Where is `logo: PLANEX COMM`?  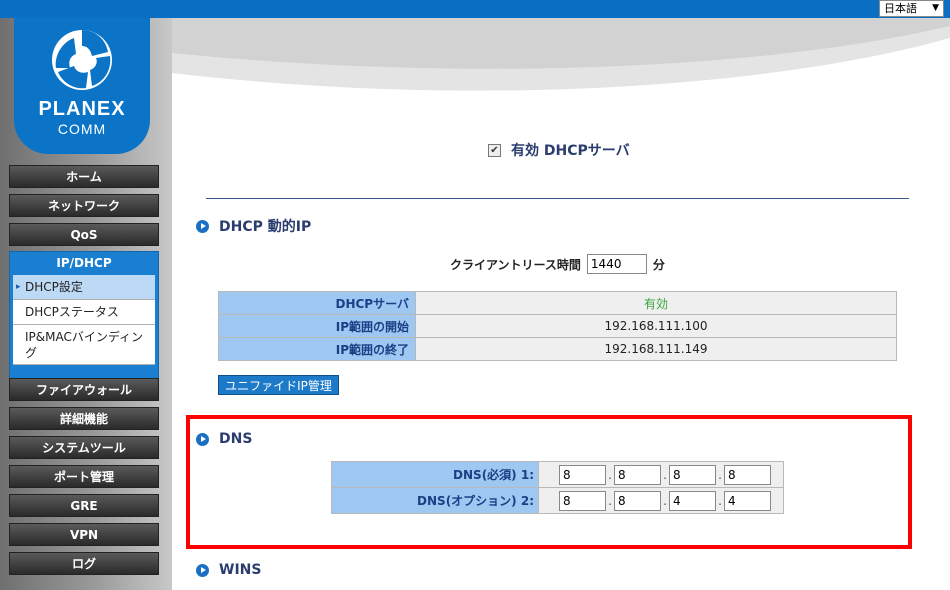 logo: PLANEX COMM is located at coordinates (82, 86).